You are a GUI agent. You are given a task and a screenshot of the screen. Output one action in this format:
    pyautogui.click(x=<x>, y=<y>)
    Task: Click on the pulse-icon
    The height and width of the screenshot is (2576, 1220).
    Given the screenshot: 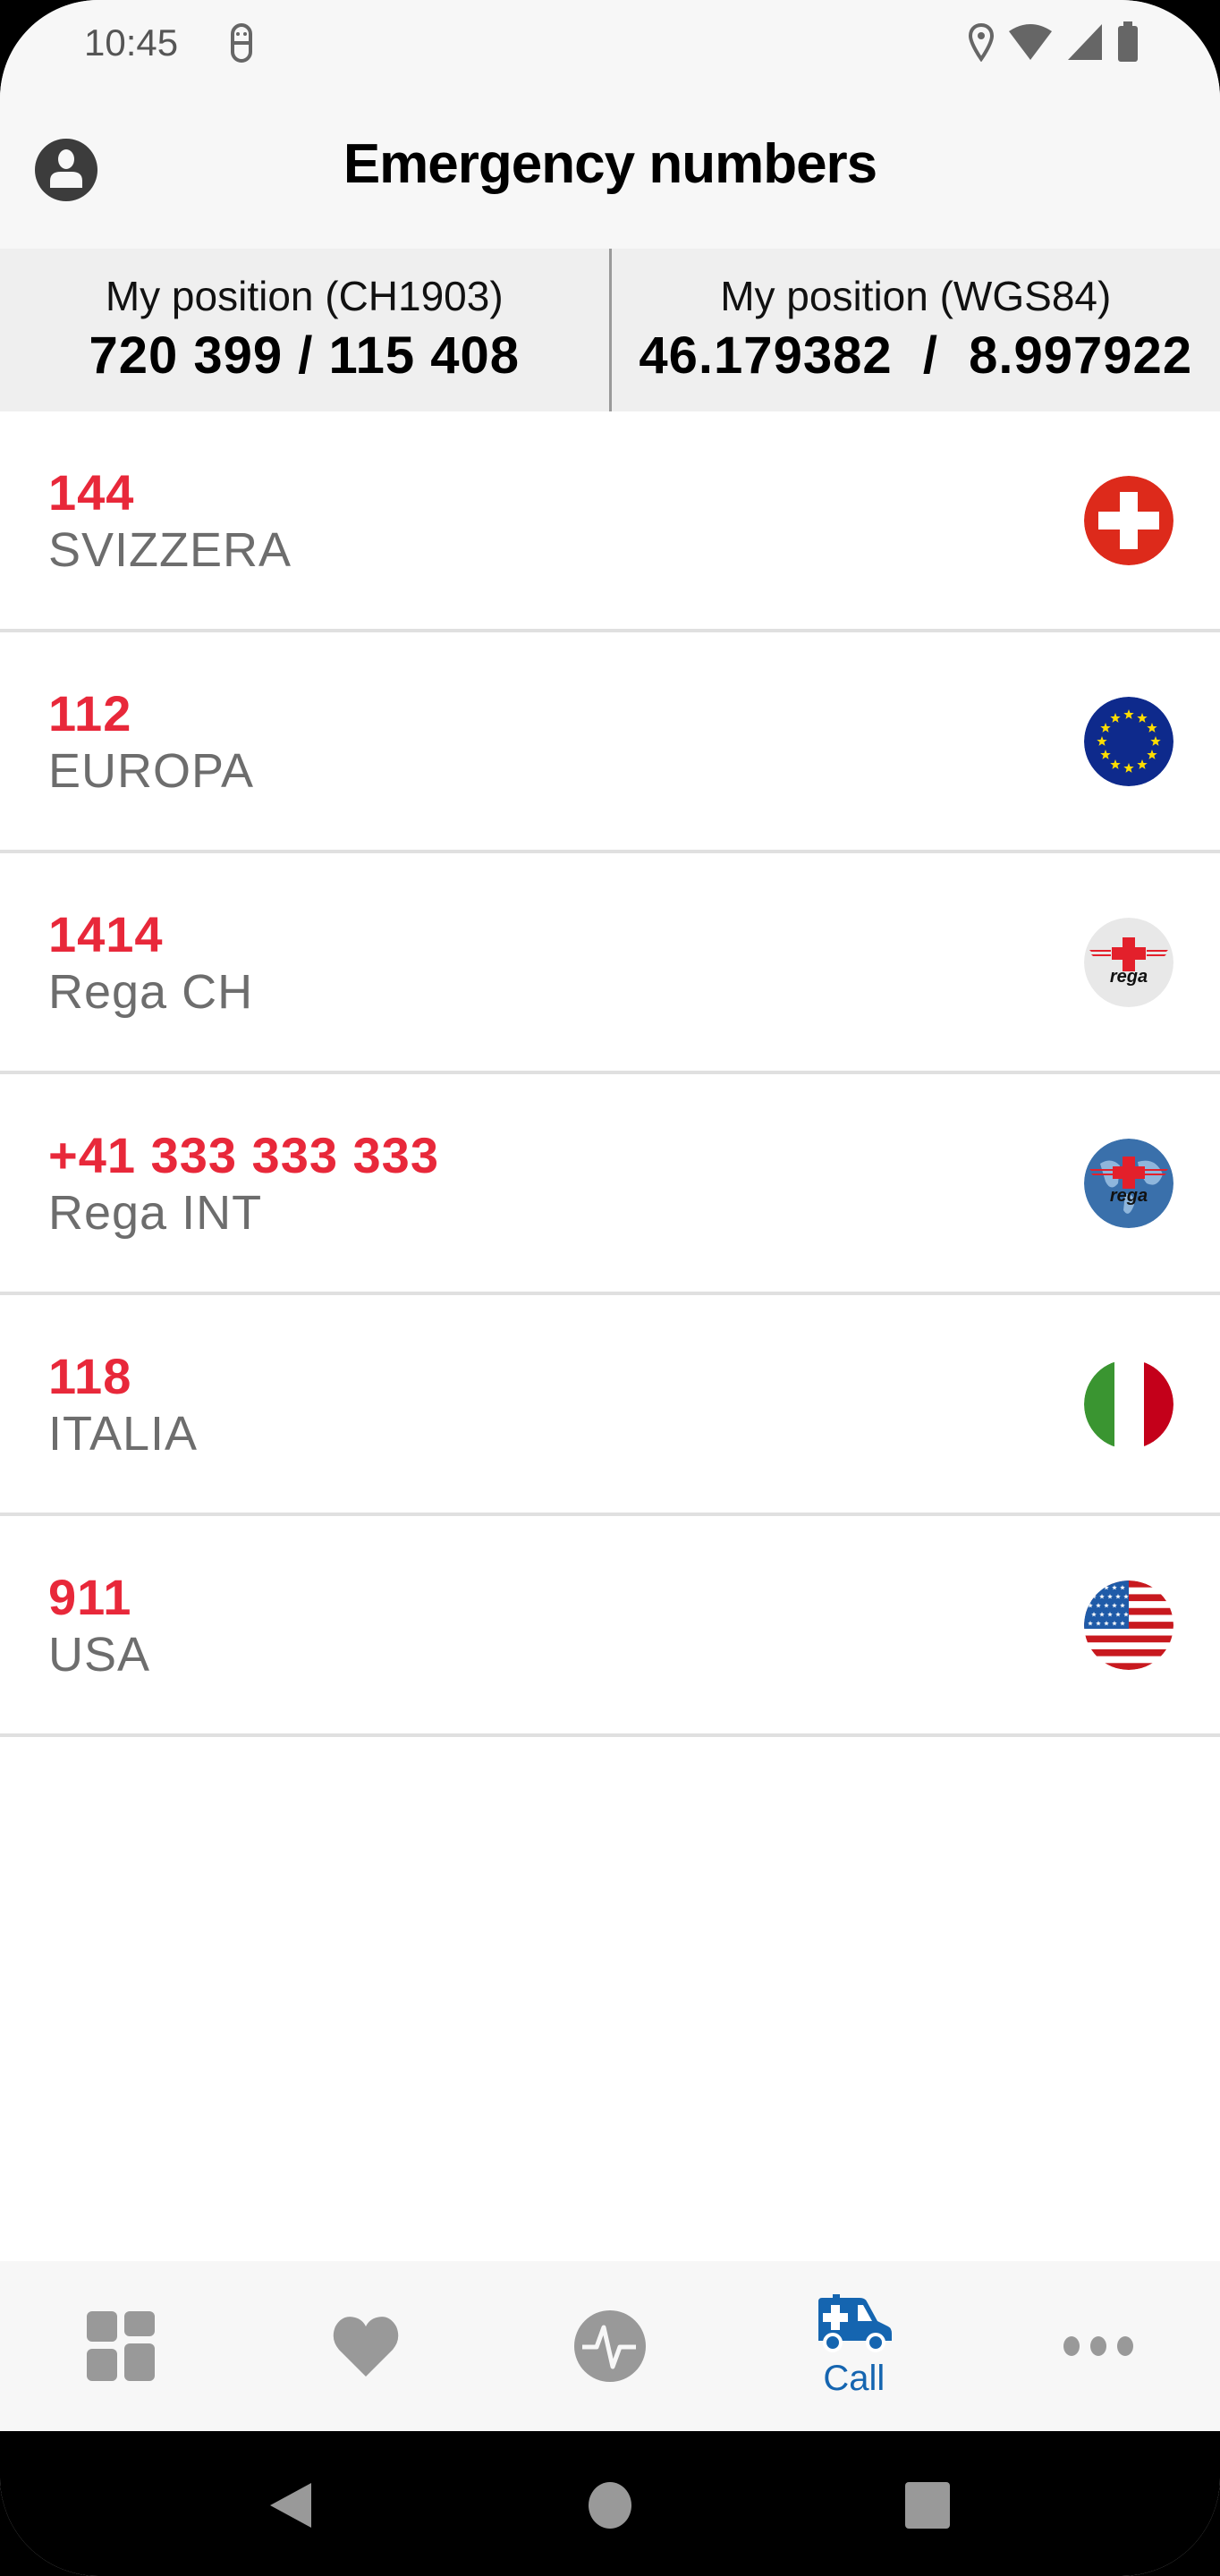 What is the action you would take?
    pyautogui.click(x=609, y=2346)
    